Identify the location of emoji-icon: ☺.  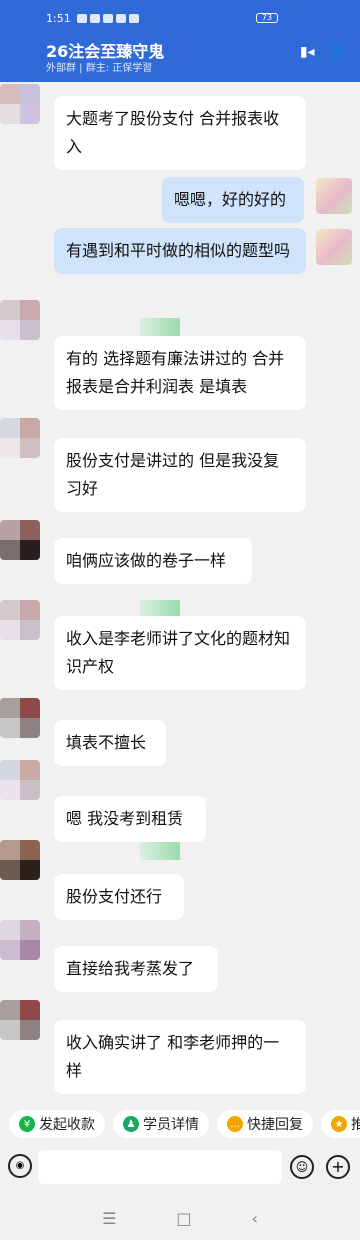
(302, 1167).